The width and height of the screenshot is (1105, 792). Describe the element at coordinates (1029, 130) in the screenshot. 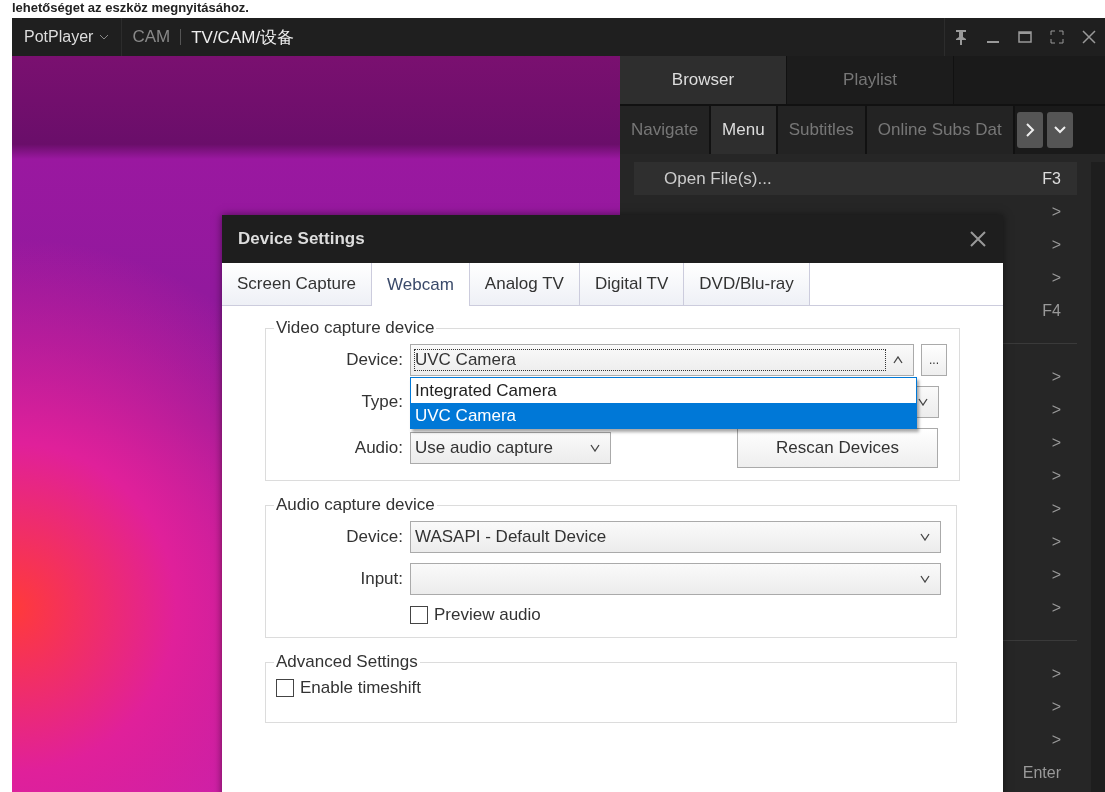

I see `chevron-right-icon` at that location.